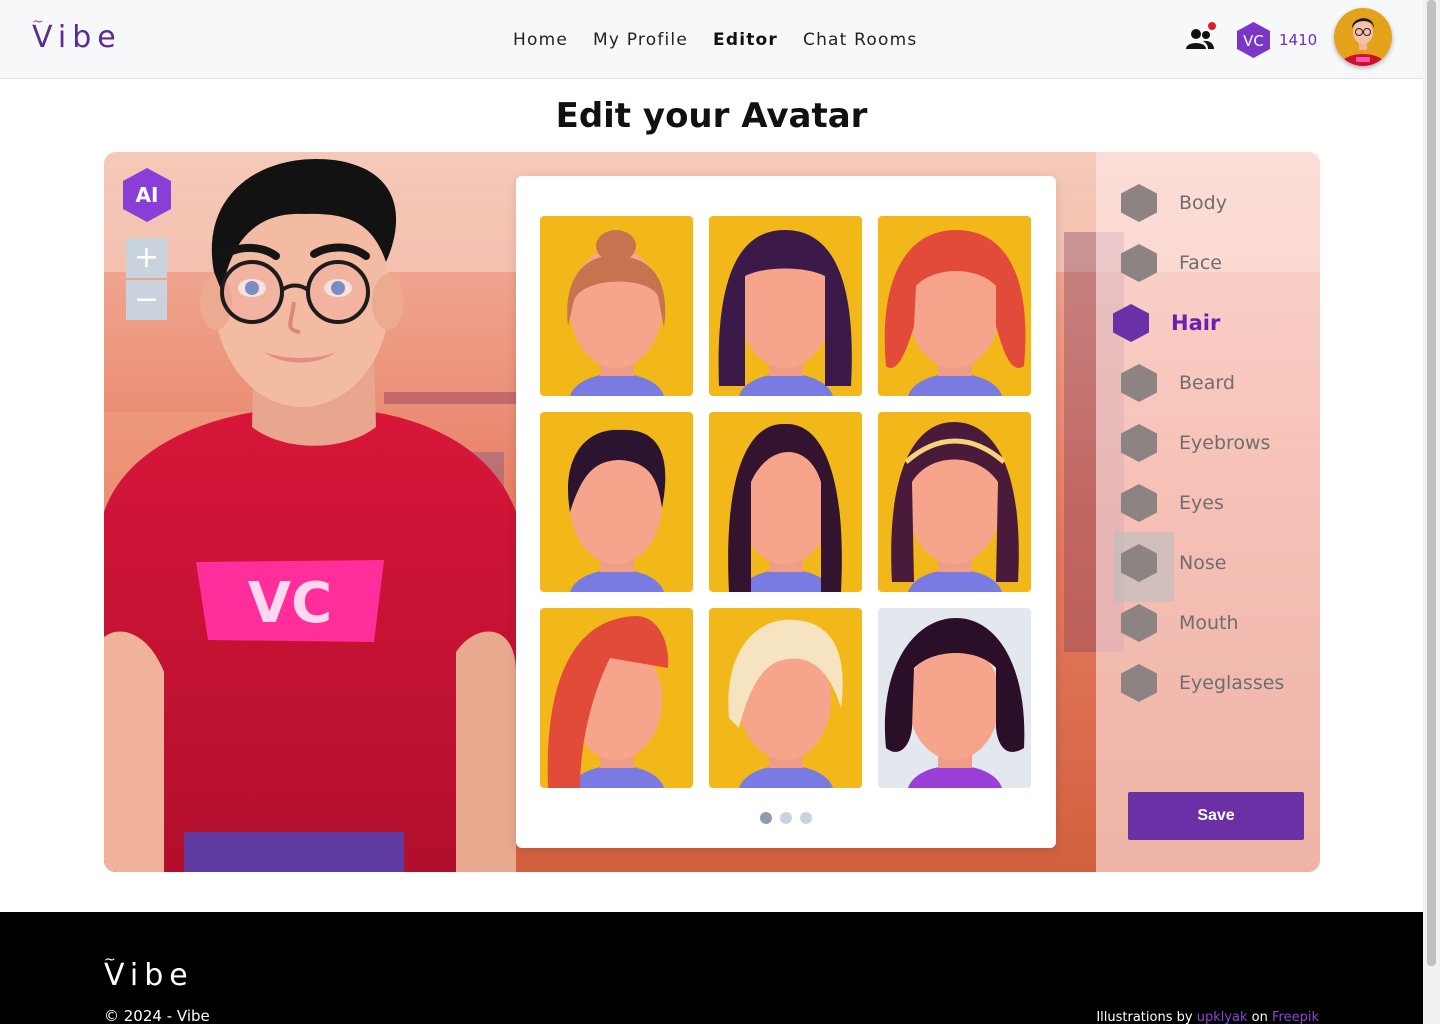  What do you see at coordinates (149, 975) in the screenshot?
I see `footer-logo-text: Vibe` at bounding box center [149, 975].